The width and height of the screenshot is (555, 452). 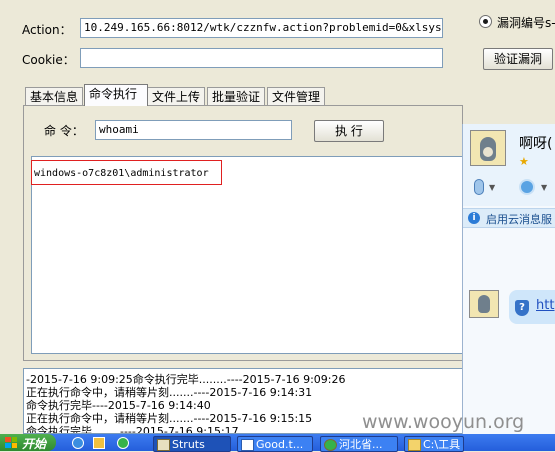 I want to click on log-line: 命令执行完毕........----2015-7-16 9:15:17, so click(x=132, y=429).